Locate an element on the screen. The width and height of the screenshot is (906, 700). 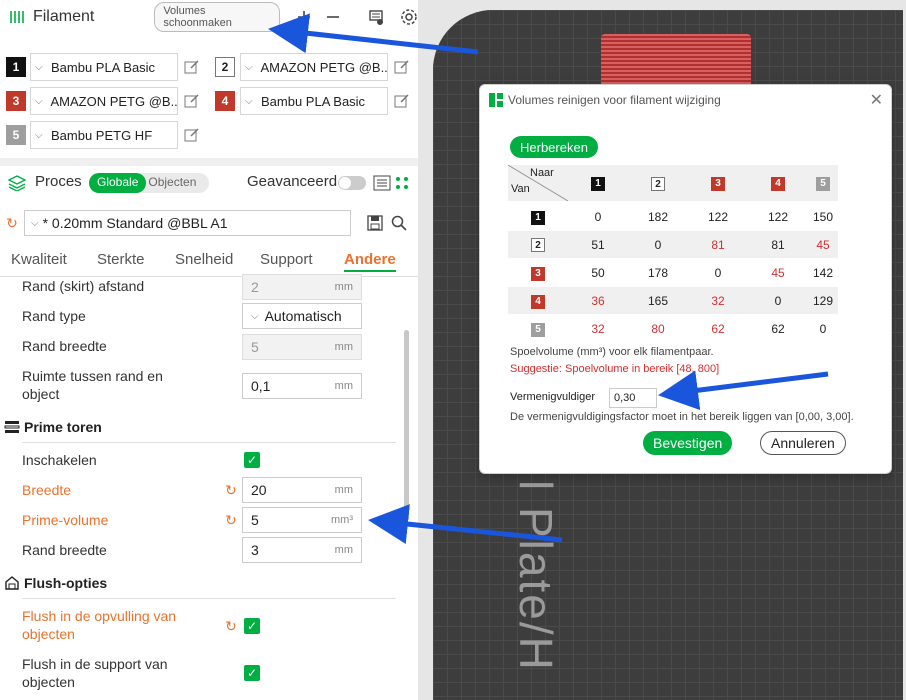
skirt-gap-field: 0,1 mm is located at coordinates (302, 386).